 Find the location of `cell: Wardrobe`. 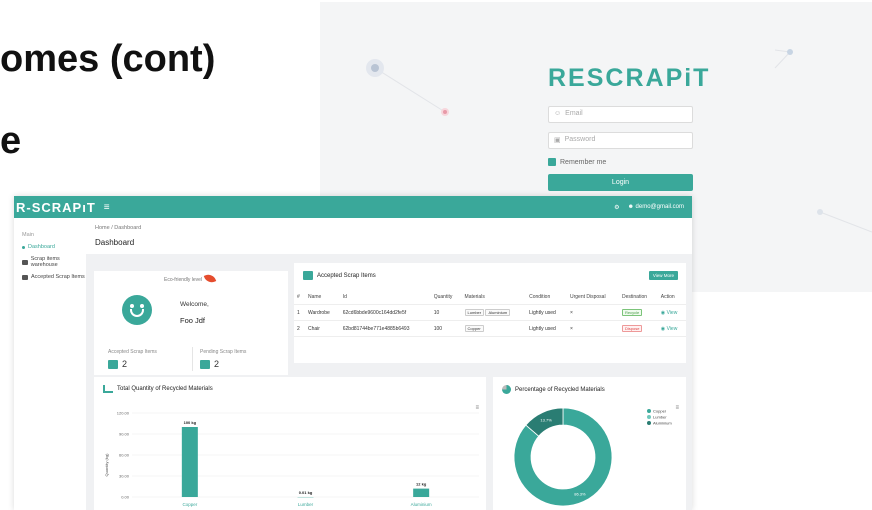

cell: Wardrobe is located at coordinates (322, 312).